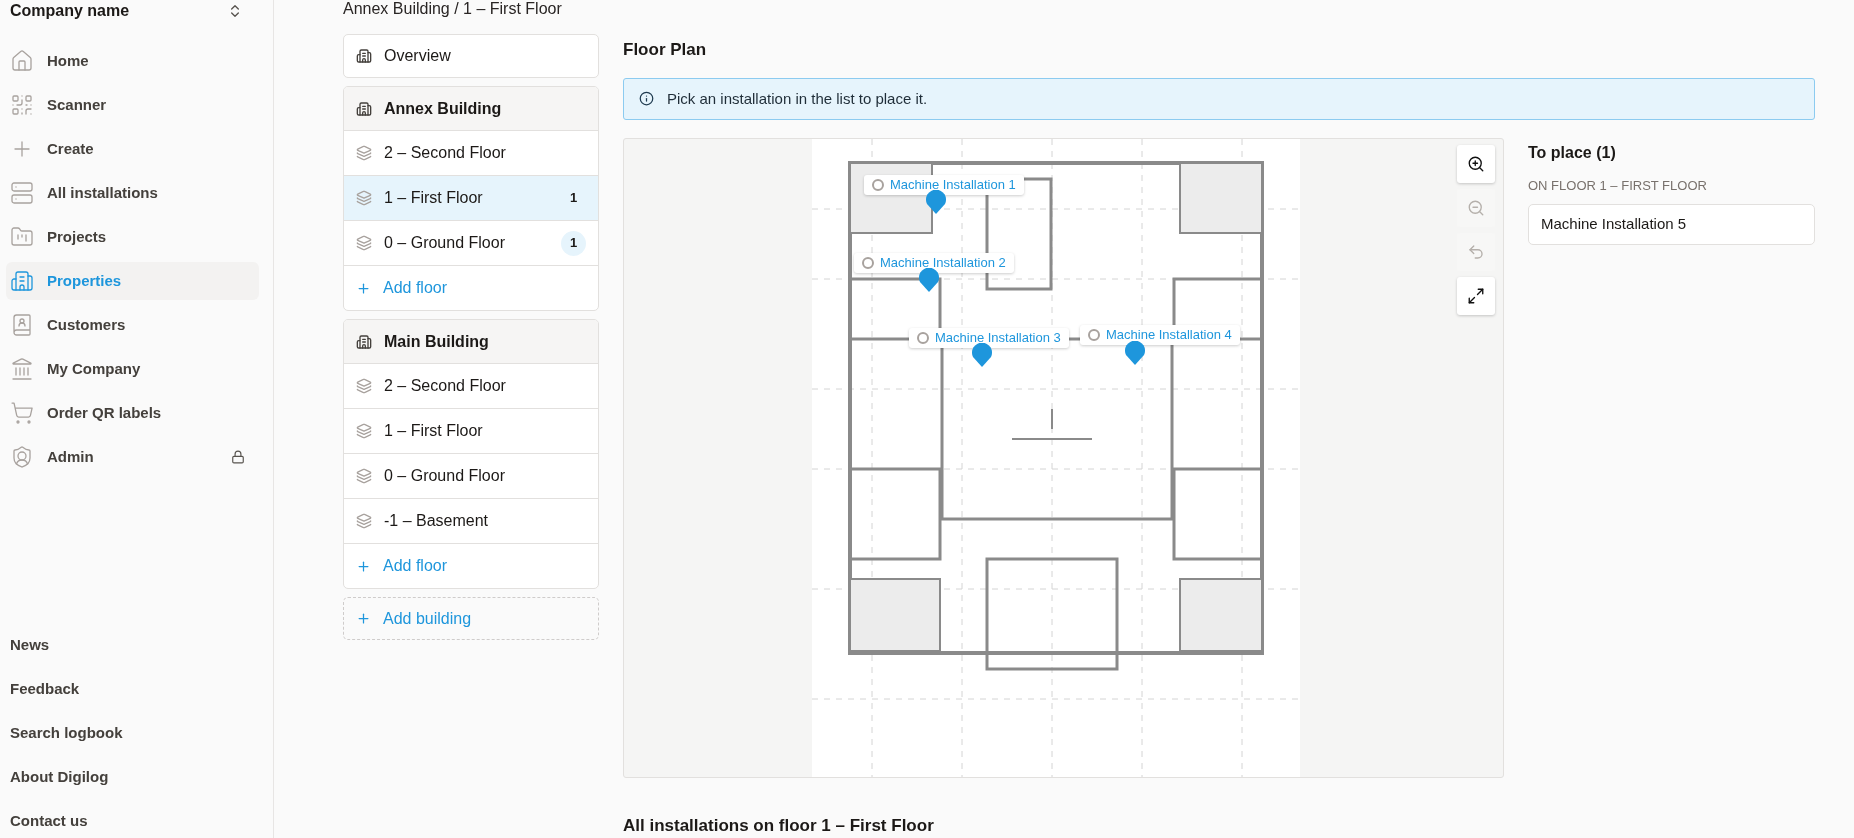 Image resolution: width=1854 pixels, height=838 pixels. What do you see at coordinates (1476, 207) in the screenshot?
I see `zoom-out-icon` at bounding box center [1476, 207].